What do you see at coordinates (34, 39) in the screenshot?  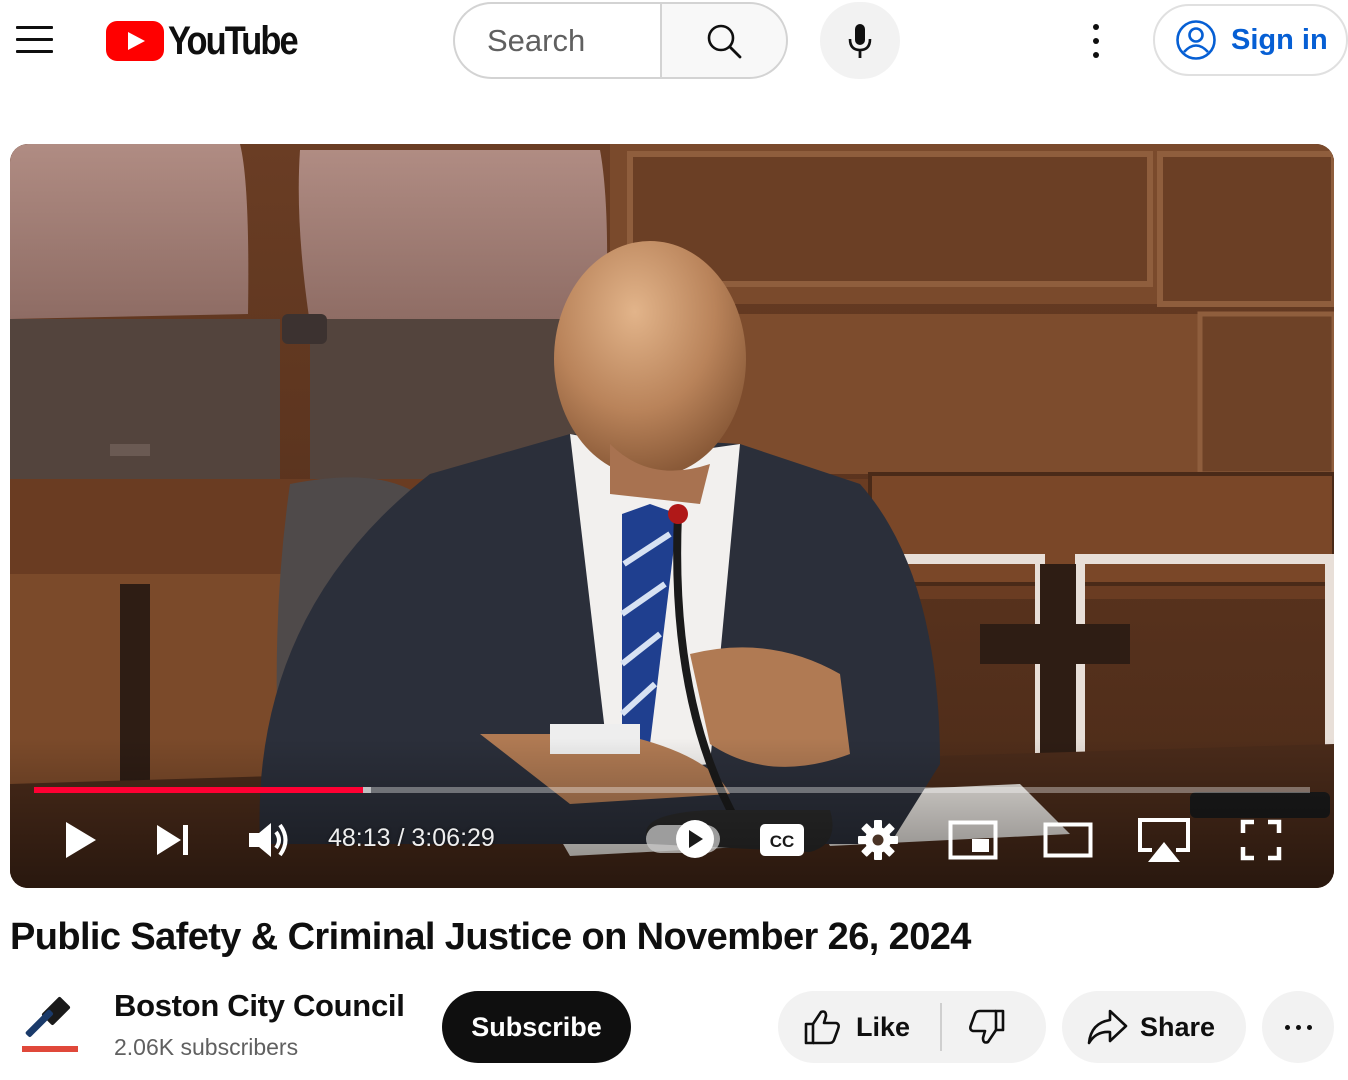 I see `menu-icon` at bounding box center [34, 39].